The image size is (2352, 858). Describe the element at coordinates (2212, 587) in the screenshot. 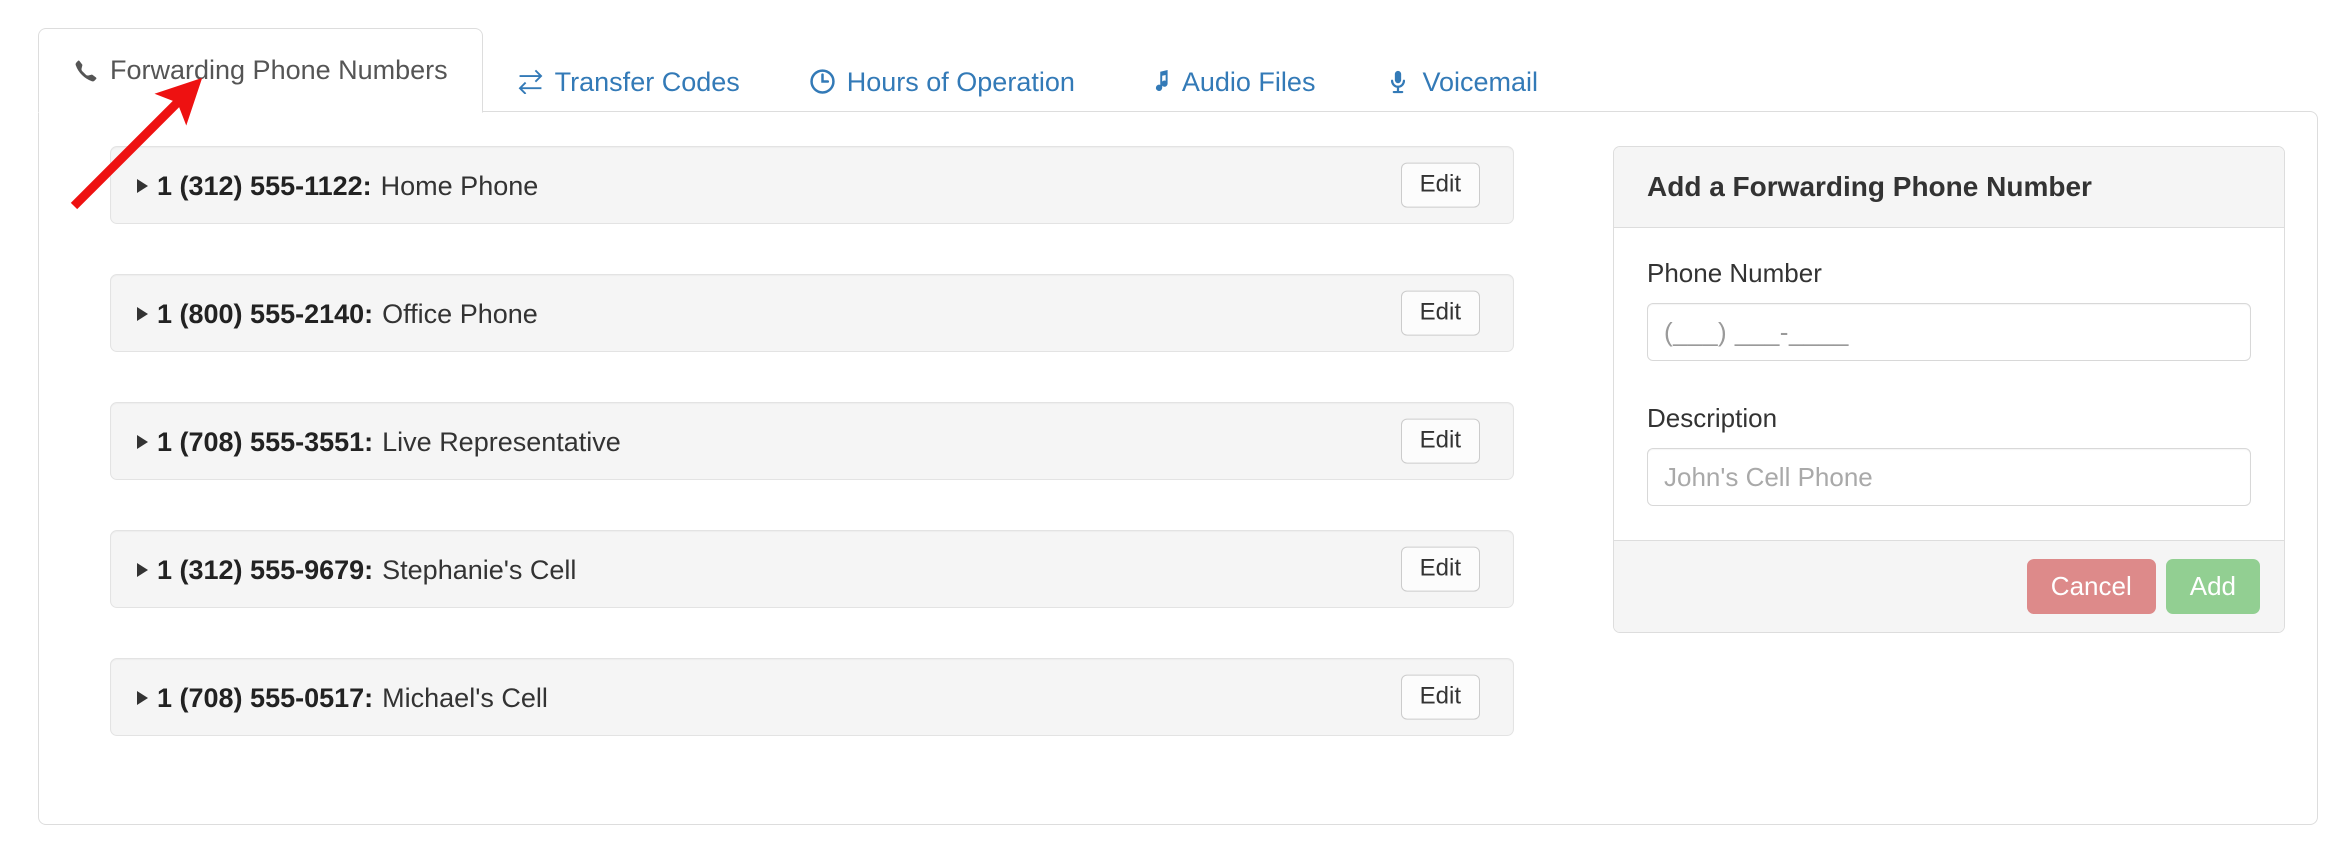

I see `add-button: Add` at that location.